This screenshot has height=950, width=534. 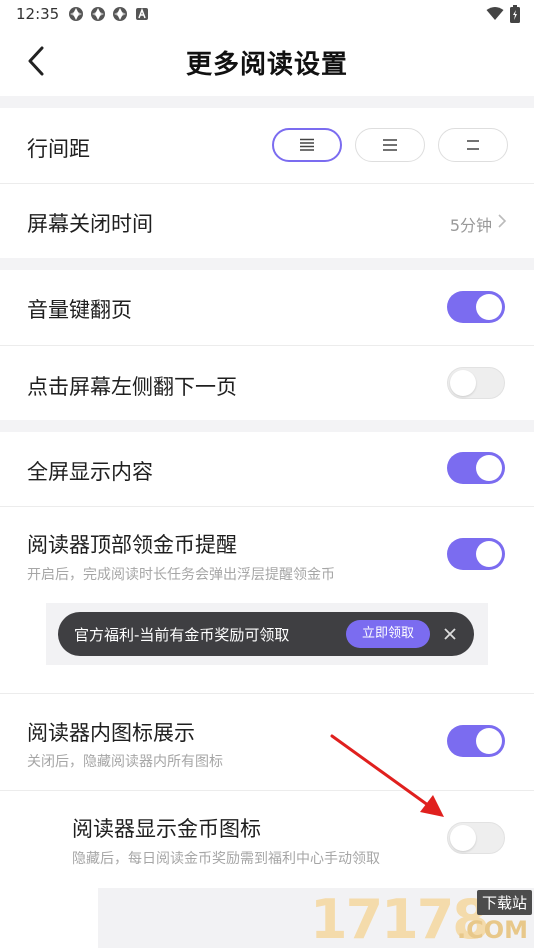 I want to click on volume-key-toggle, so click(x=476, y=307).